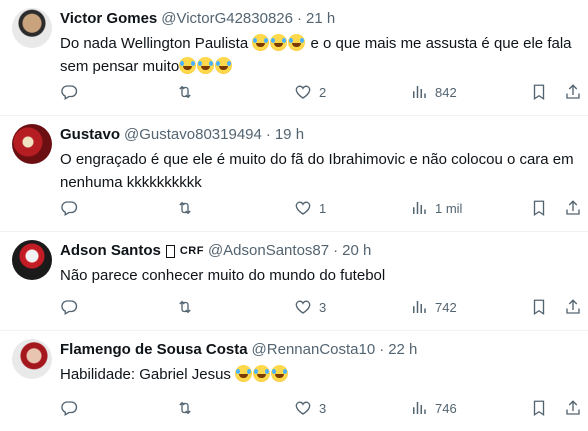 The width and height of the screenshot is (588, 431). What do you see at coordinates (154, 350) in the screenshot?
I see `display-name: Flamengo de Sousa Costa` at bounding box center [154, 350].